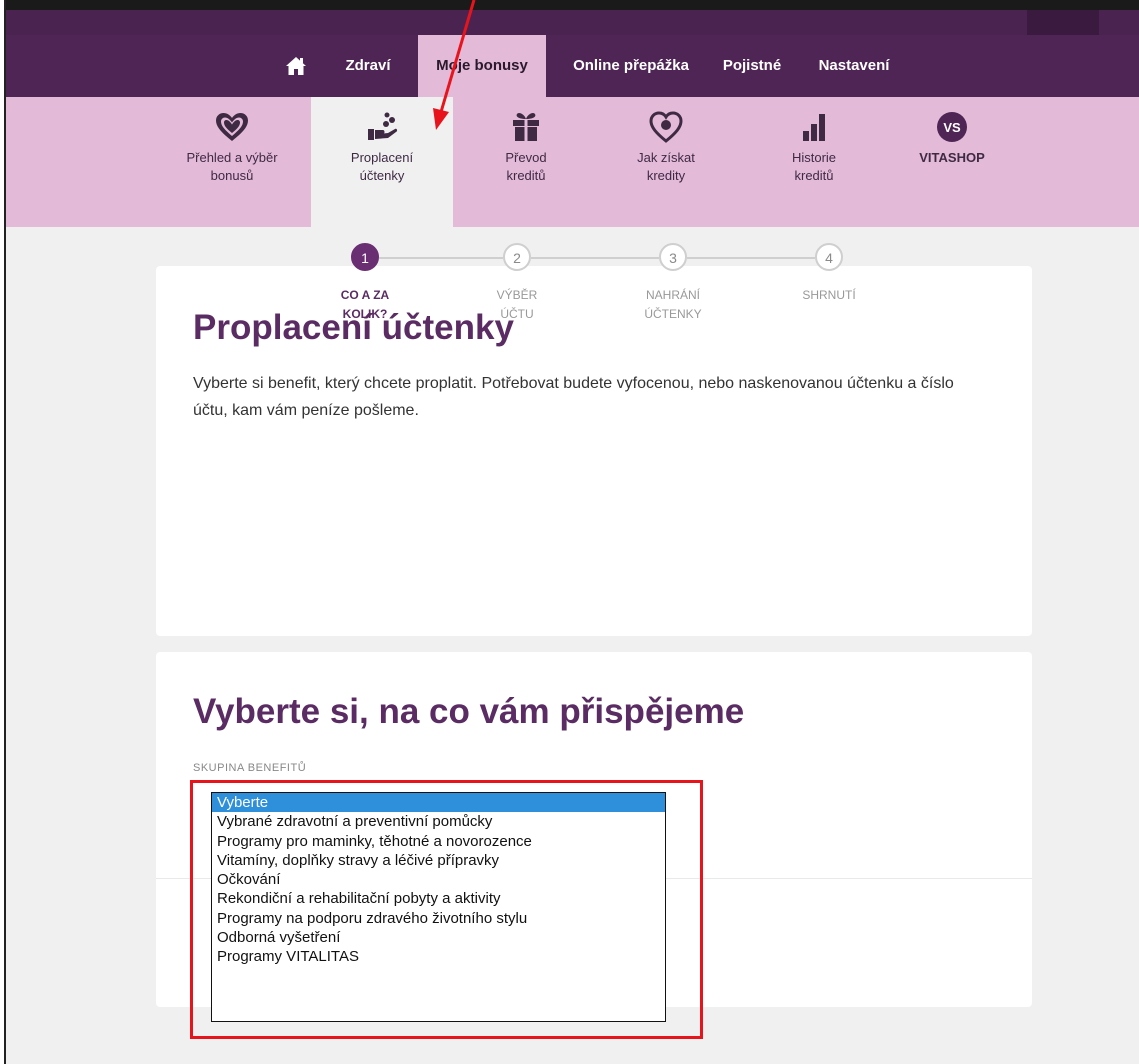 The width and height of the screenshot is (1139, 1064). What do you see at coordinates (814, 175) in the screenshot?
I see `sub-nav-historie-line2: kreditů` at bounding box center [814, 175].